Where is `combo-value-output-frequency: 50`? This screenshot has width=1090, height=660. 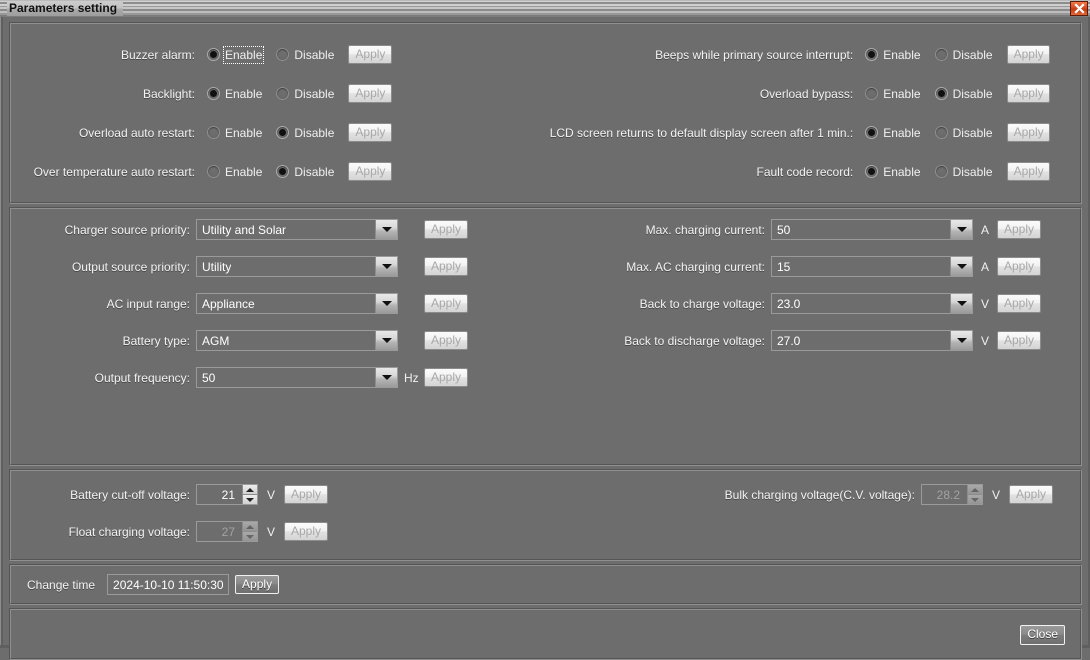 combo-value-output-frequency: 50 is located at coordinates (209, 377).